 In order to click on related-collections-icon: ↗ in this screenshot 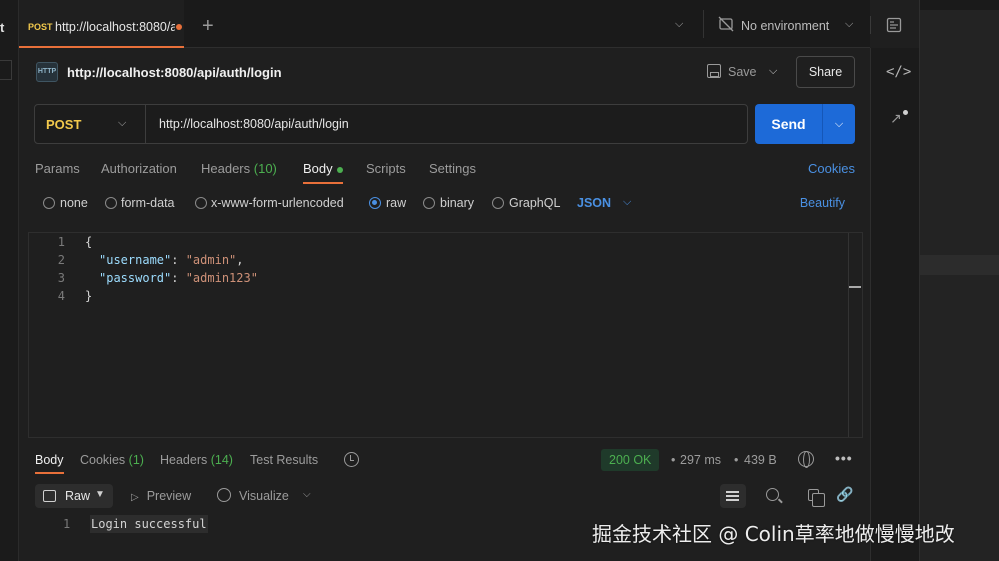, I will do `click(896, 118)`.